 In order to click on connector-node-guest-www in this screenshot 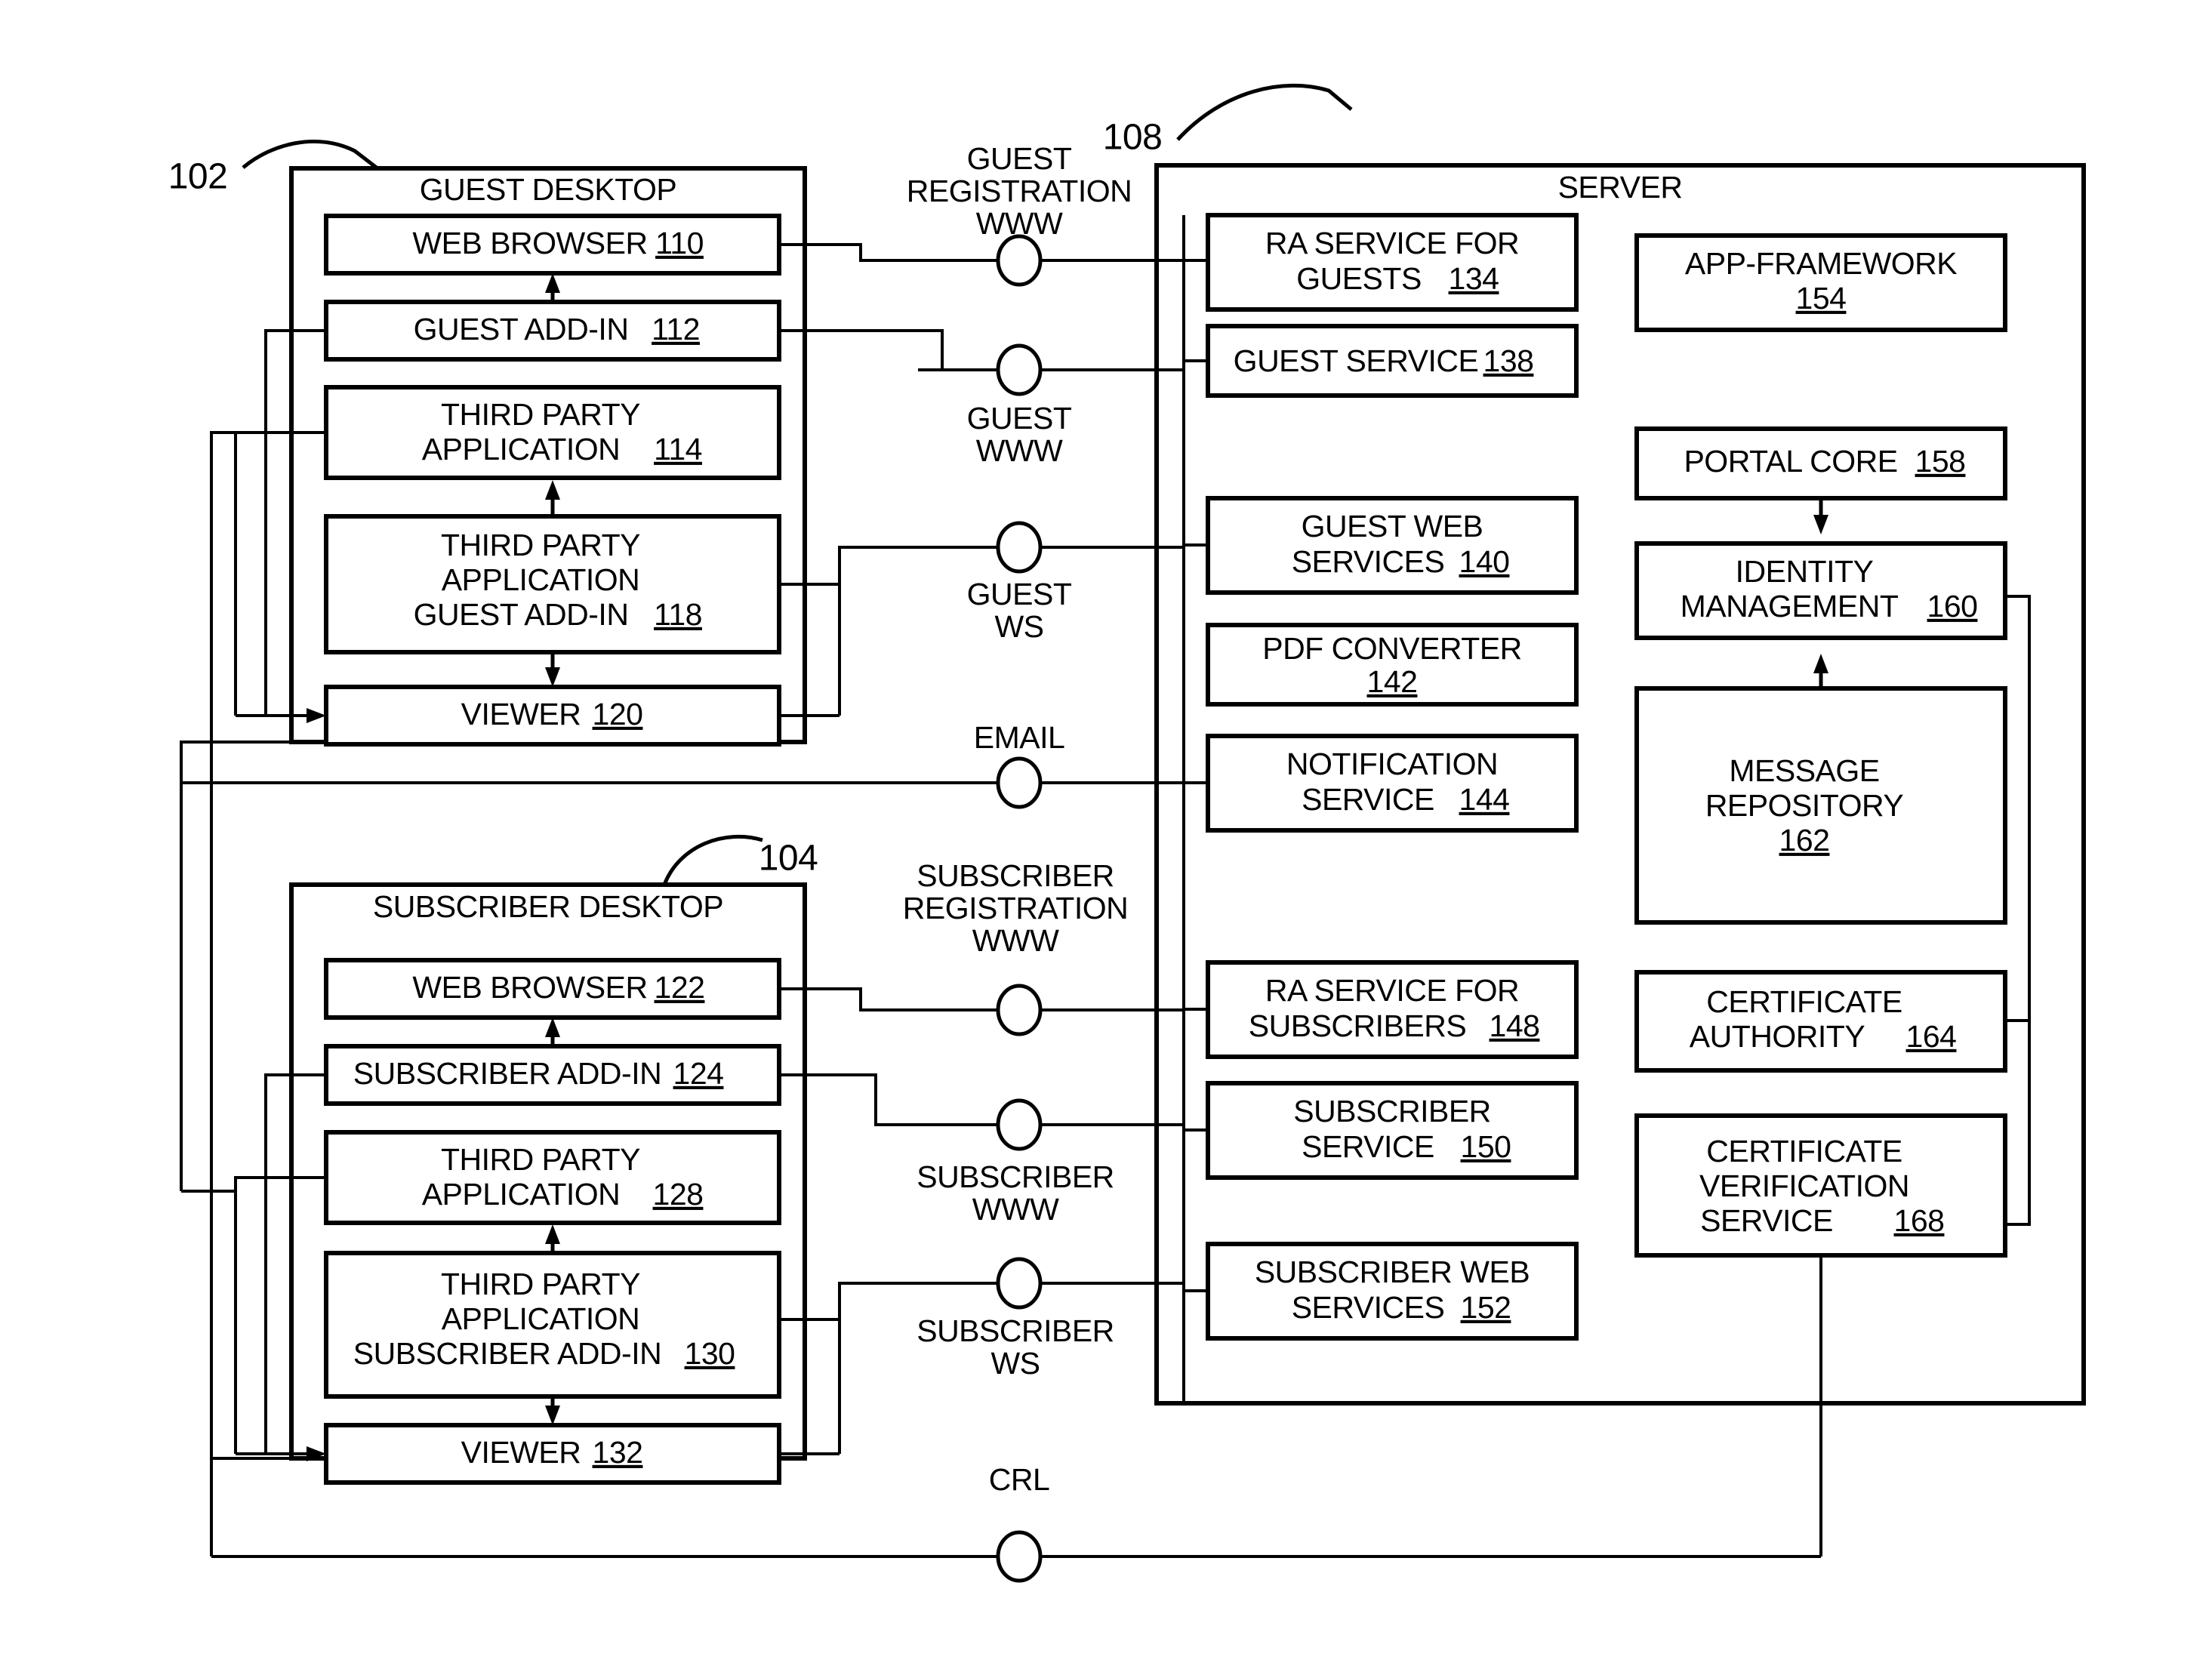, I will do `click(1019, 369)`.